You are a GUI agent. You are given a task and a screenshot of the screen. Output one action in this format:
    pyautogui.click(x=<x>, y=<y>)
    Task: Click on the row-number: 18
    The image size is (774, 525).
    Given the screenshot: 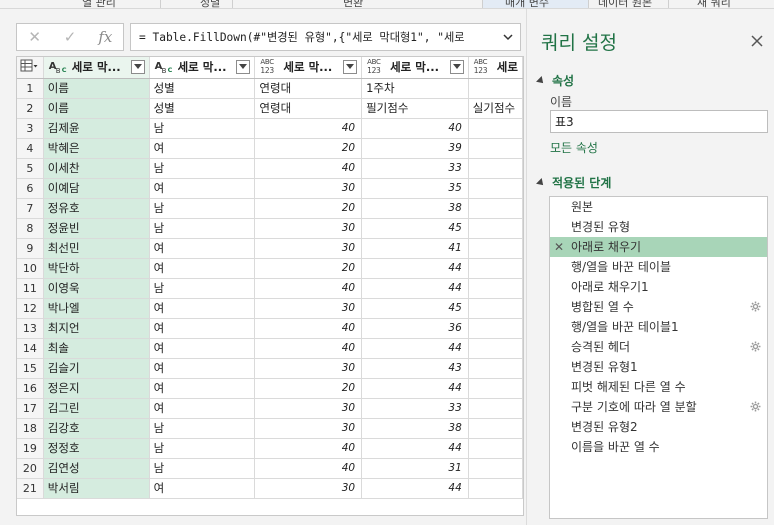 What is the action you would take?
    pyautogui.click(x=30, y=428)
    